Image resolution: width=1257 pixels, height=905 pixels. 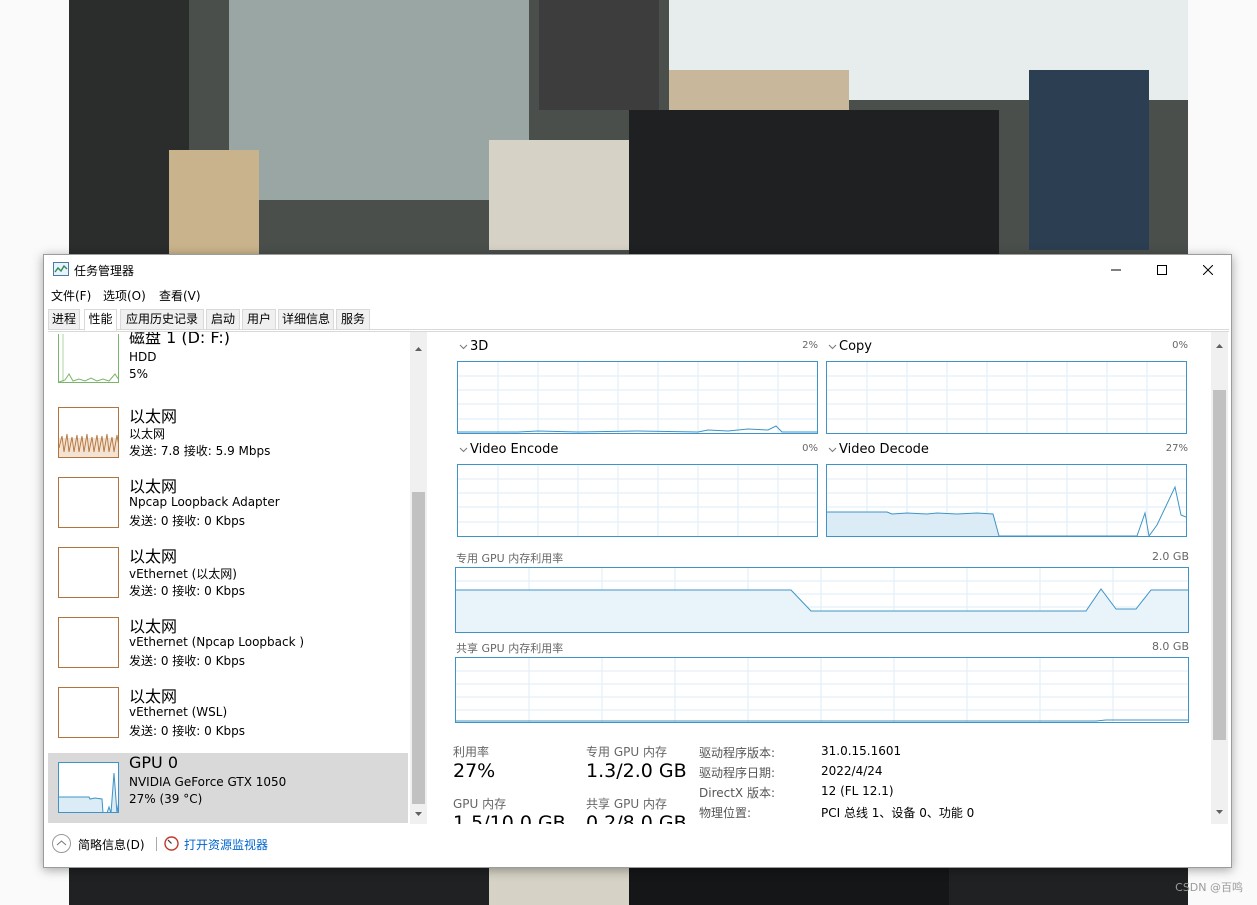 I want to click on detail-scrollbar, so click(x=1219, y=578).